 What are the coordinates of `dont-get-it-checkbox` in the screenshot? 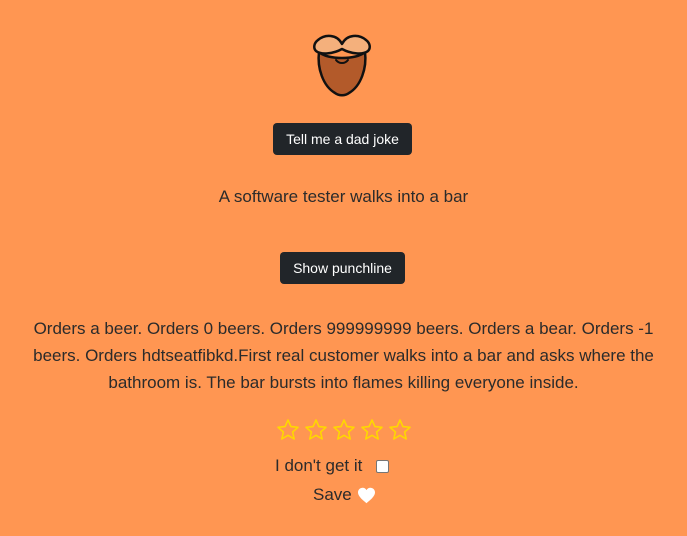 It's located at (383, 466).